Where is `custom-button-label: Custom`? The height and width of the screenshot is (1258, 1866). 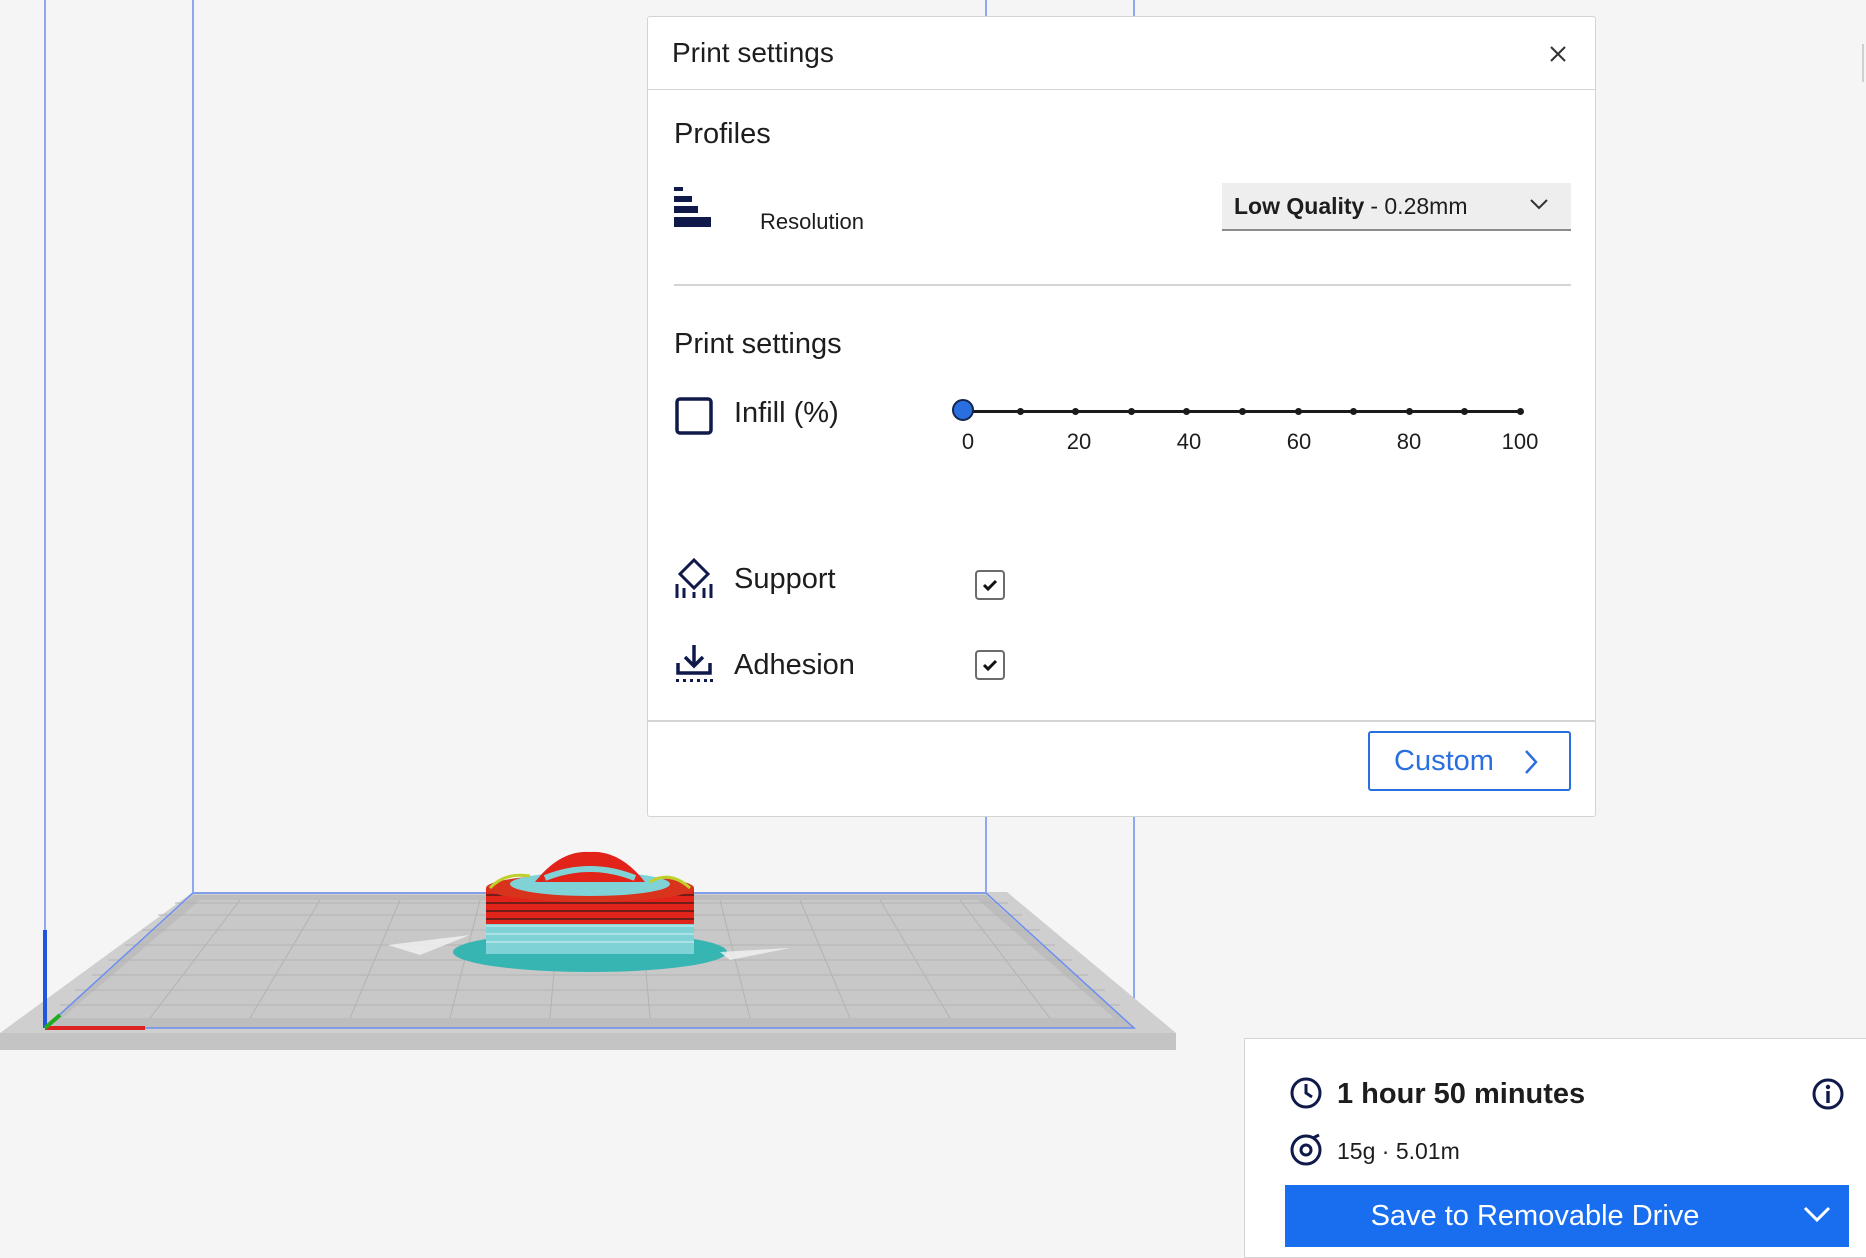 custom-button-label: Custom is located at coordinates (1444, 760).